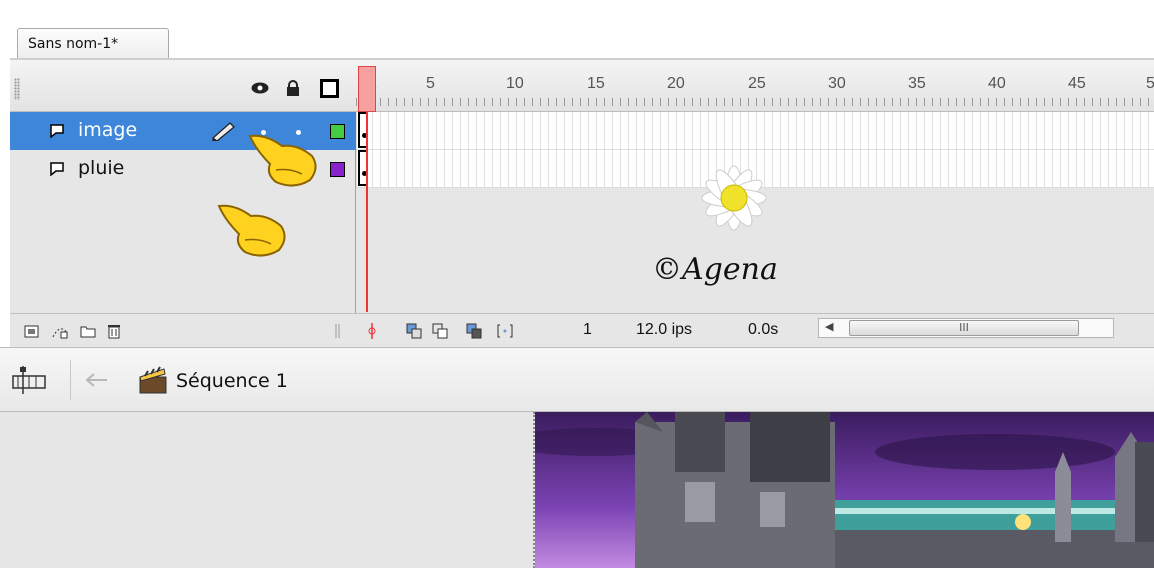 Image resolution: width=1154 pixels, height=568 pixels. I want to click on ruler-number: 45, so click(1077, 83).